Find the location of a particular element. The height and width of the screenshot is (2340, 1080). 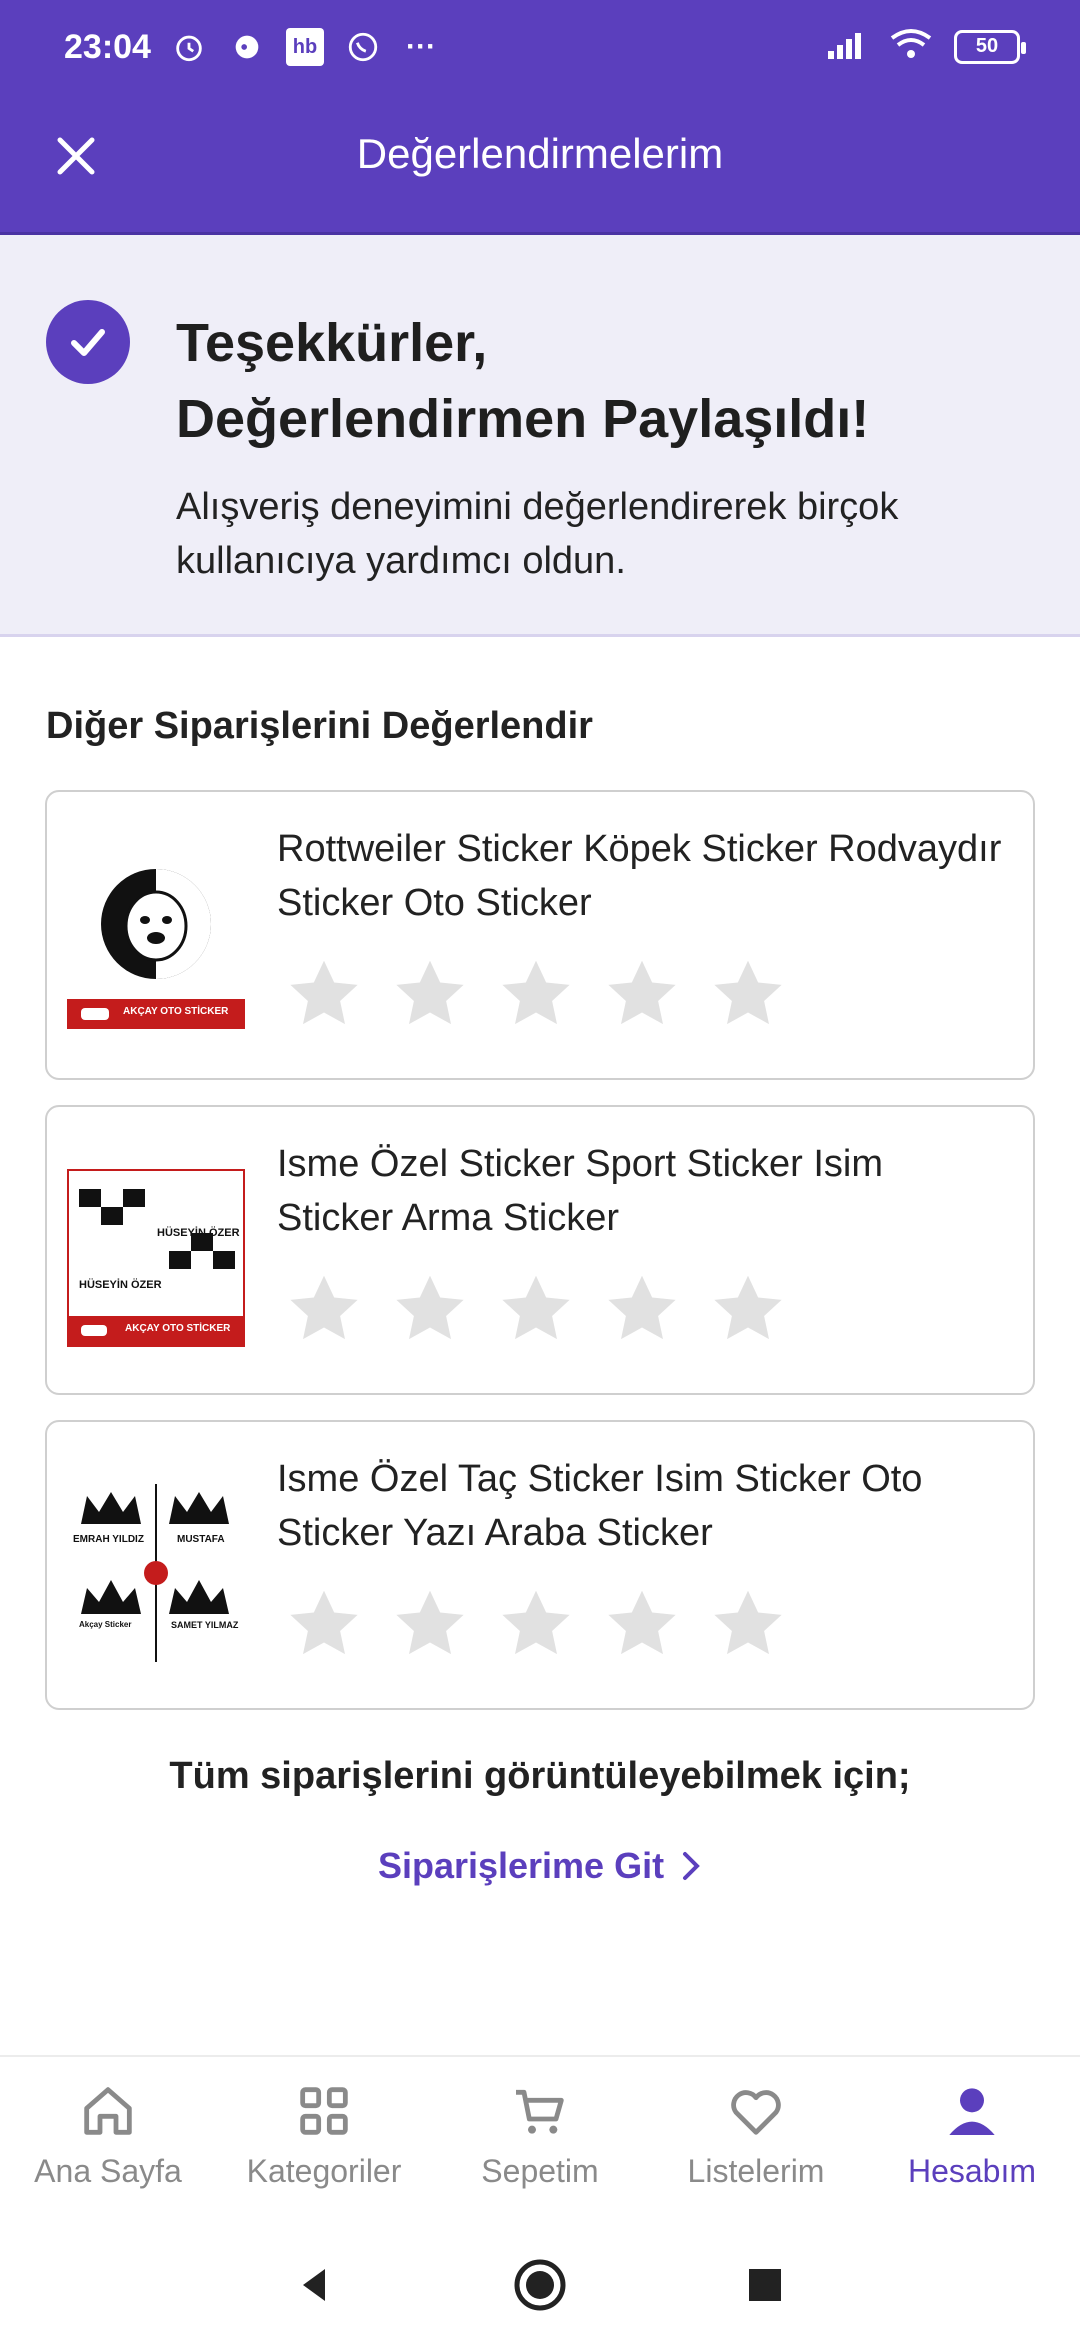

nav-label: Hesabım is located at coordinates (972, 2171).